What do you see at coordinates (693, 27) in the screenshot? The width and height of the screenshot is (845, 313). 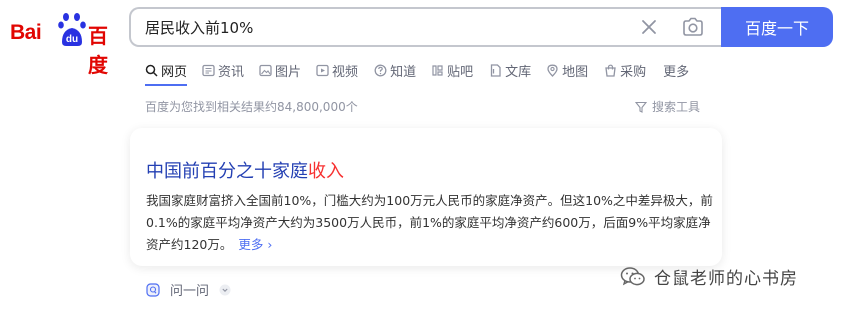 I see `camera-icon` at bounding box center [693, 27].